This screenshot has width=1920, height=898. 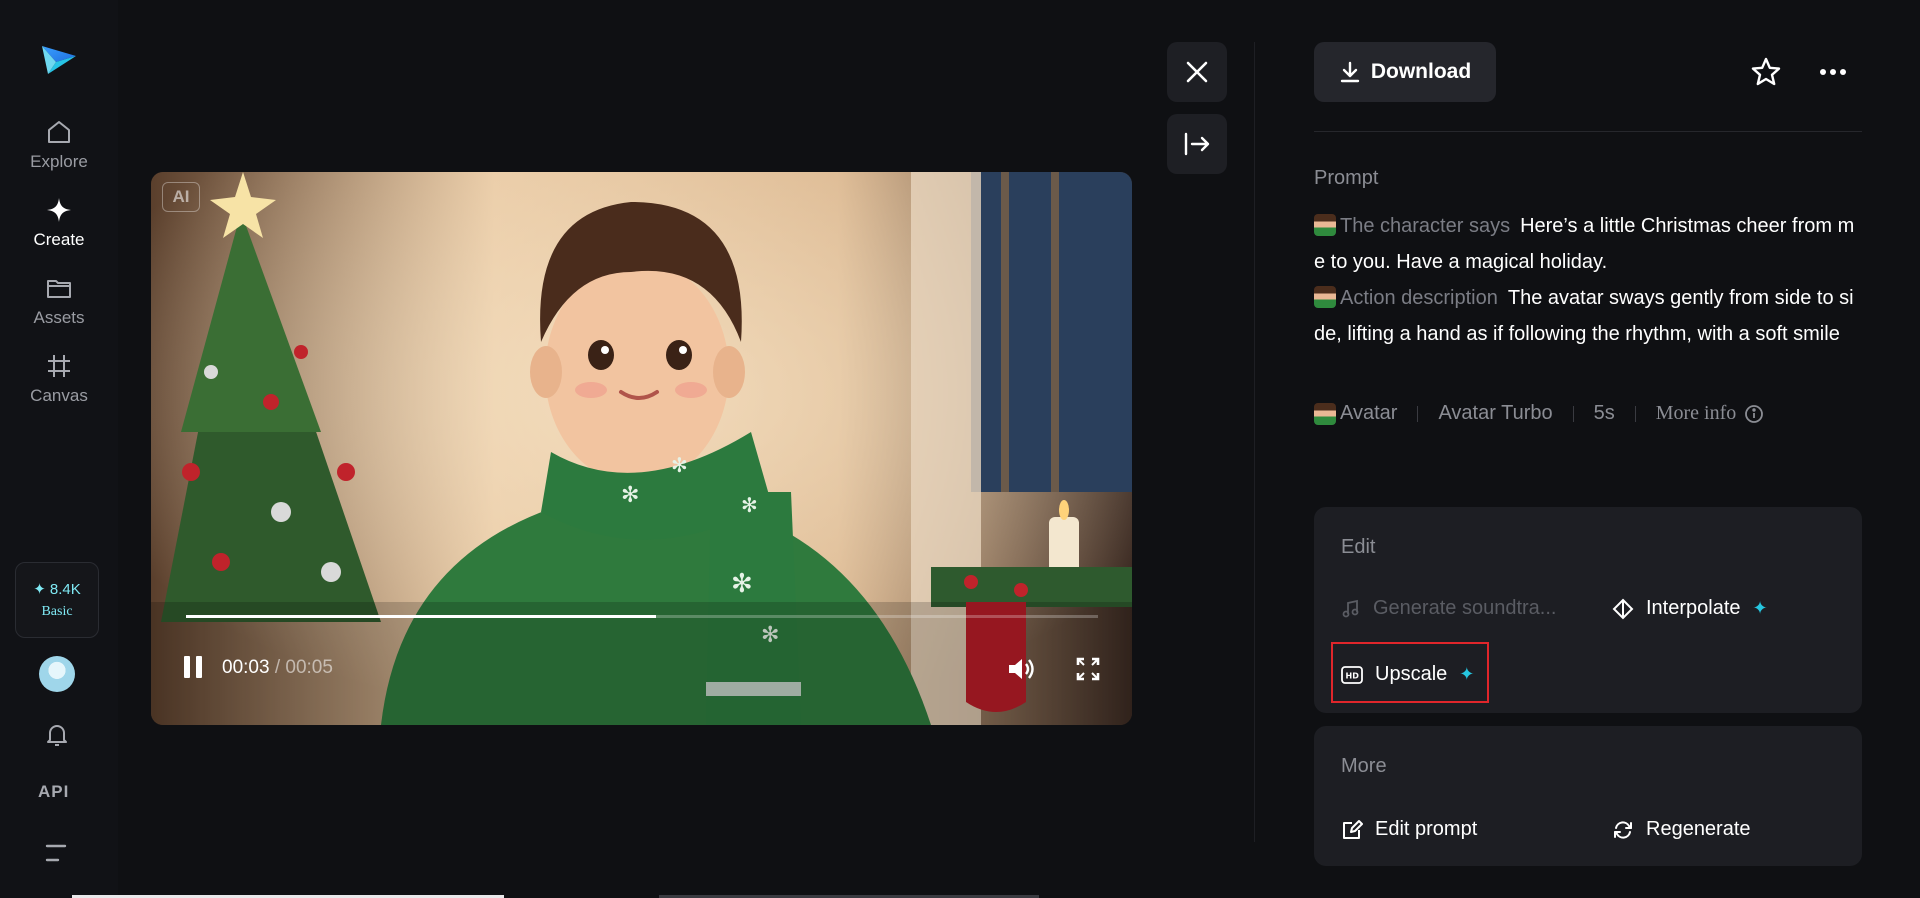 I want to click on edit-icon, so click(x=1353, y=829).